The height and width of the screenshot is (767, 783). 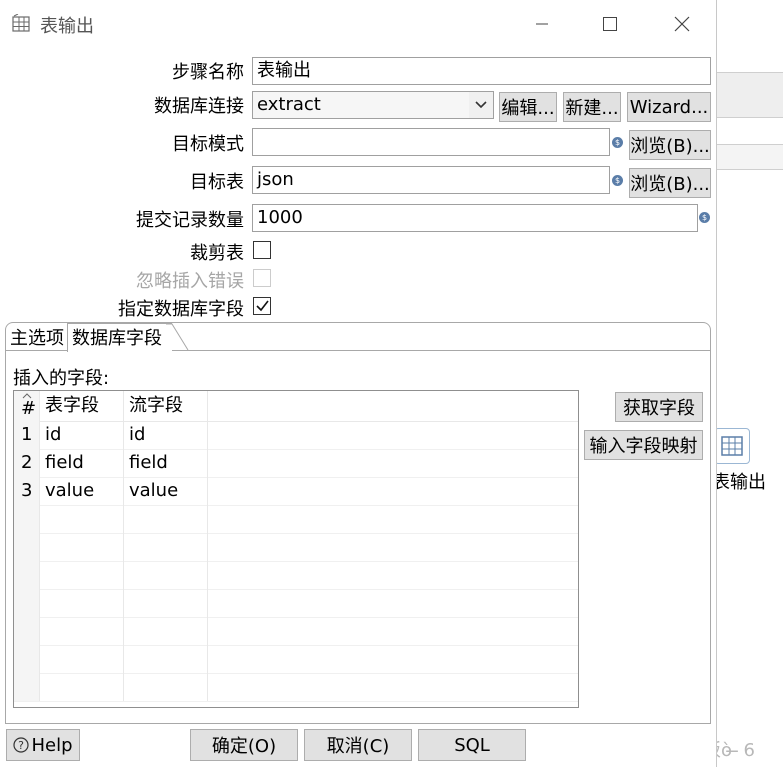 I want to click on target-schema-input, so click(x=431, y=142).